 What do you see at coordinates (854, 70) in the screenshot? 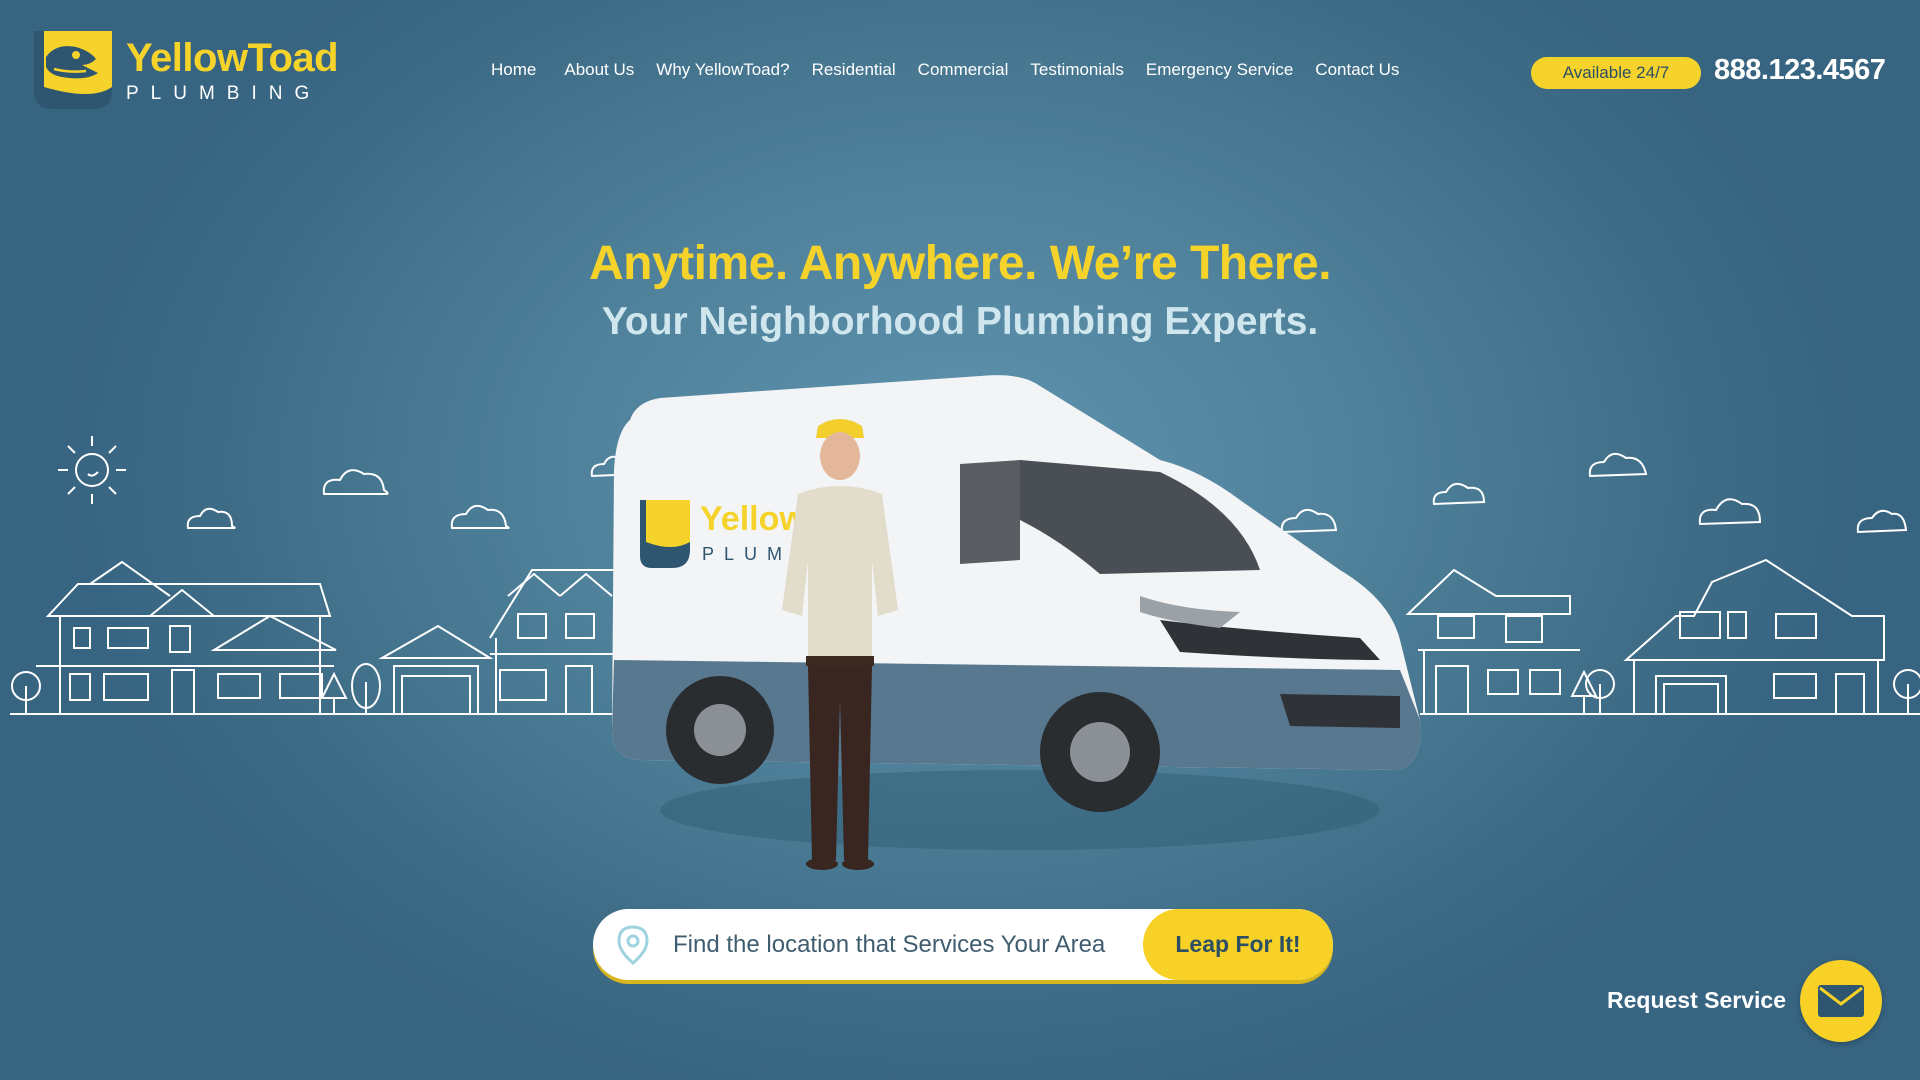
I see `nav-residential: Residential` at bounding box center [854, 70].